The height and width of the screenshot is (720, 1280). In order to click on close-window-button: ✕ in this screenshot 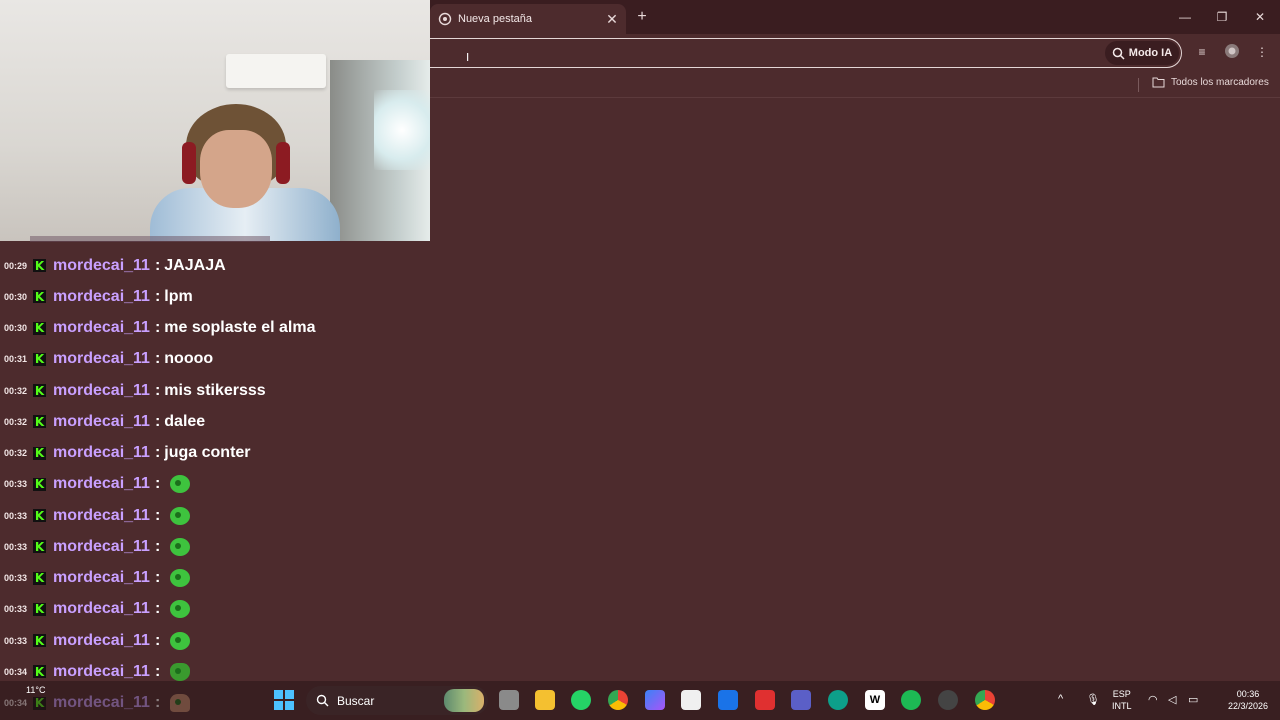, I will do `click(1260, 17)`.